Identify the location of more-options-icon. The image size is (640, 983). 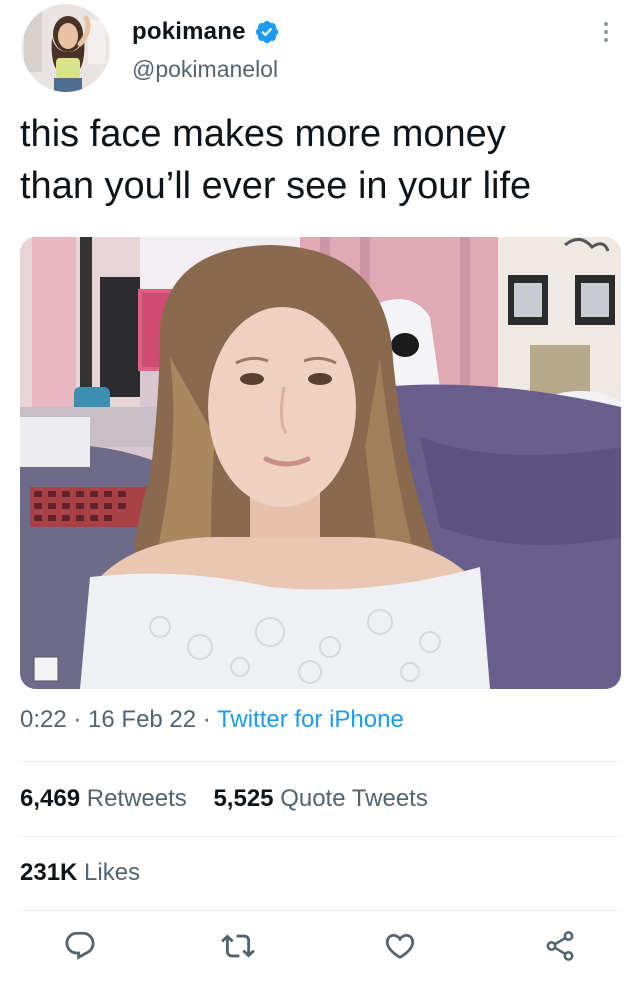
(606, 32).